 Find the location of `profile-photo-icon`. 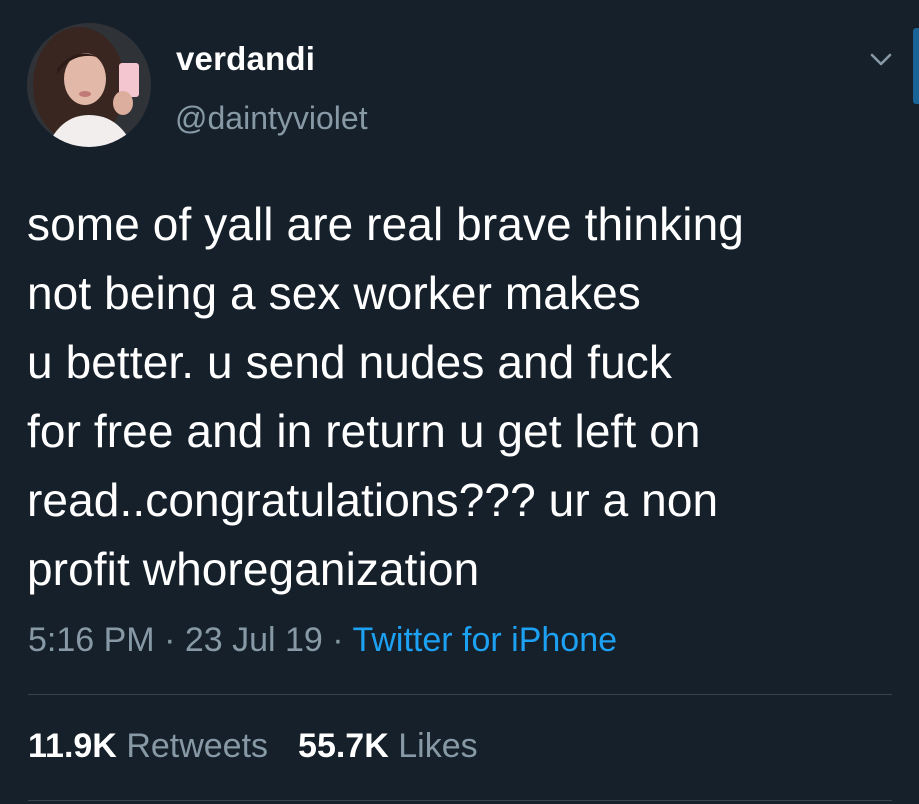

profile-photo-icon is located at coordinates (89, 85).